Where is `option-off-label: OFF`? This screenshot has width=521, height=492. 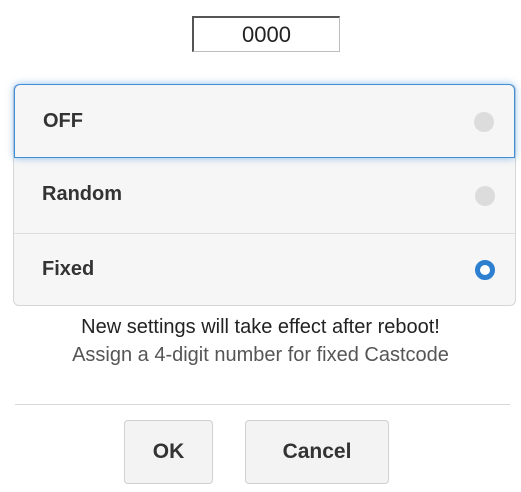
option-off-label: OFF is located at coordinates (63, 121).